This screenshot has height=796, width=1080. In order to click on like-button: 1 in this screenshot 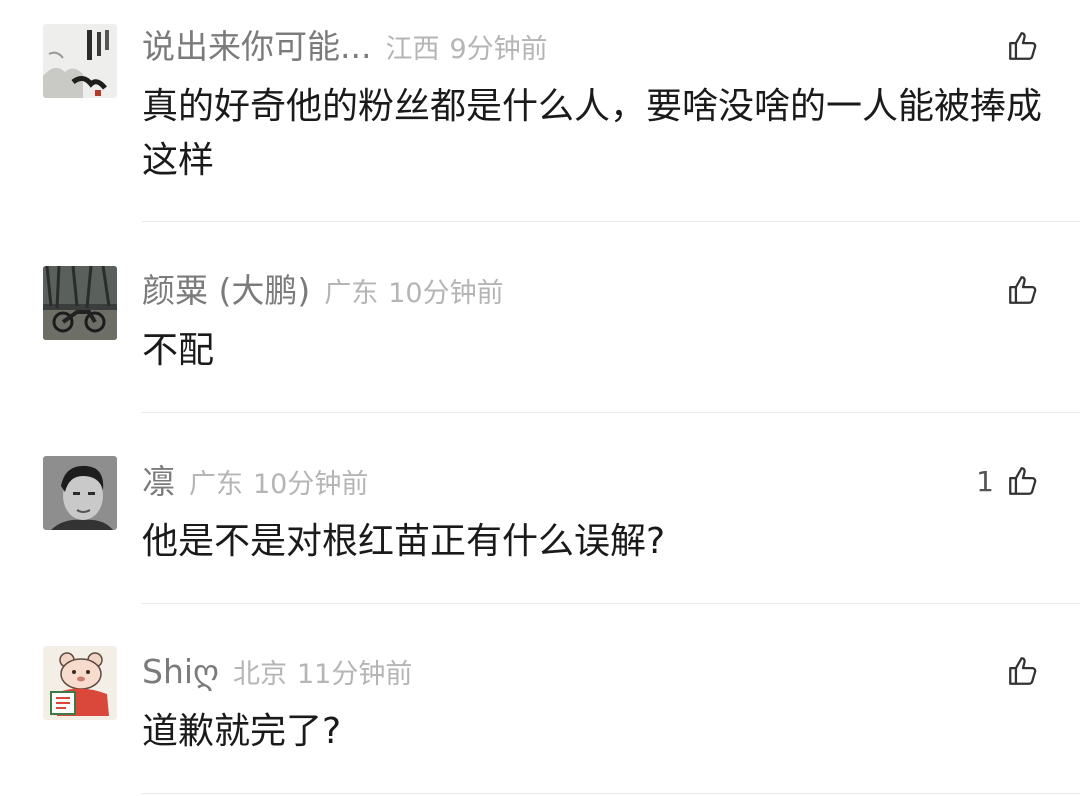, I will do `click(1008, 481)`.